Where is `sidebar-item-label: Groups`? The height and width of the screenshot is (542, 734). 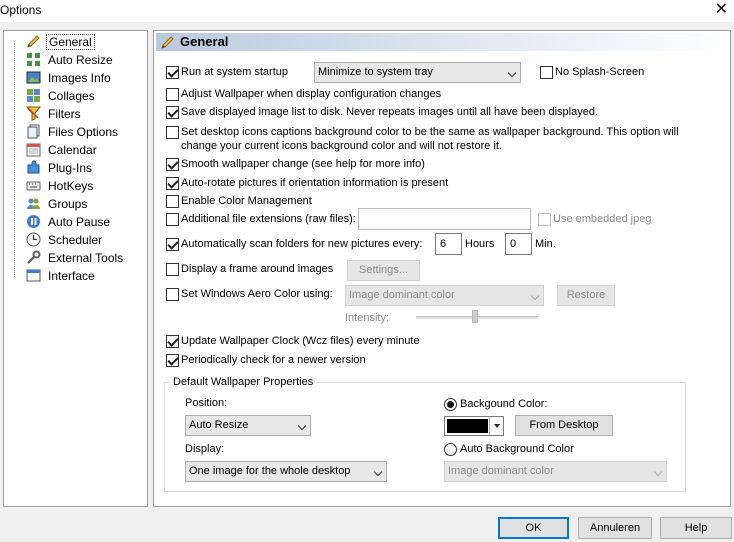 sidebar-item-label: Groups is located at coordinates (68, 204).